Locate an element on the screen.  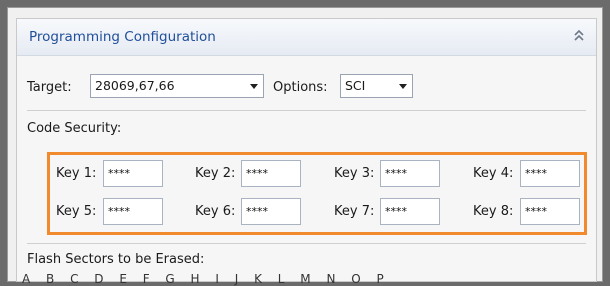
key-4-label: Key 4: is located at coordinates (493, 173).